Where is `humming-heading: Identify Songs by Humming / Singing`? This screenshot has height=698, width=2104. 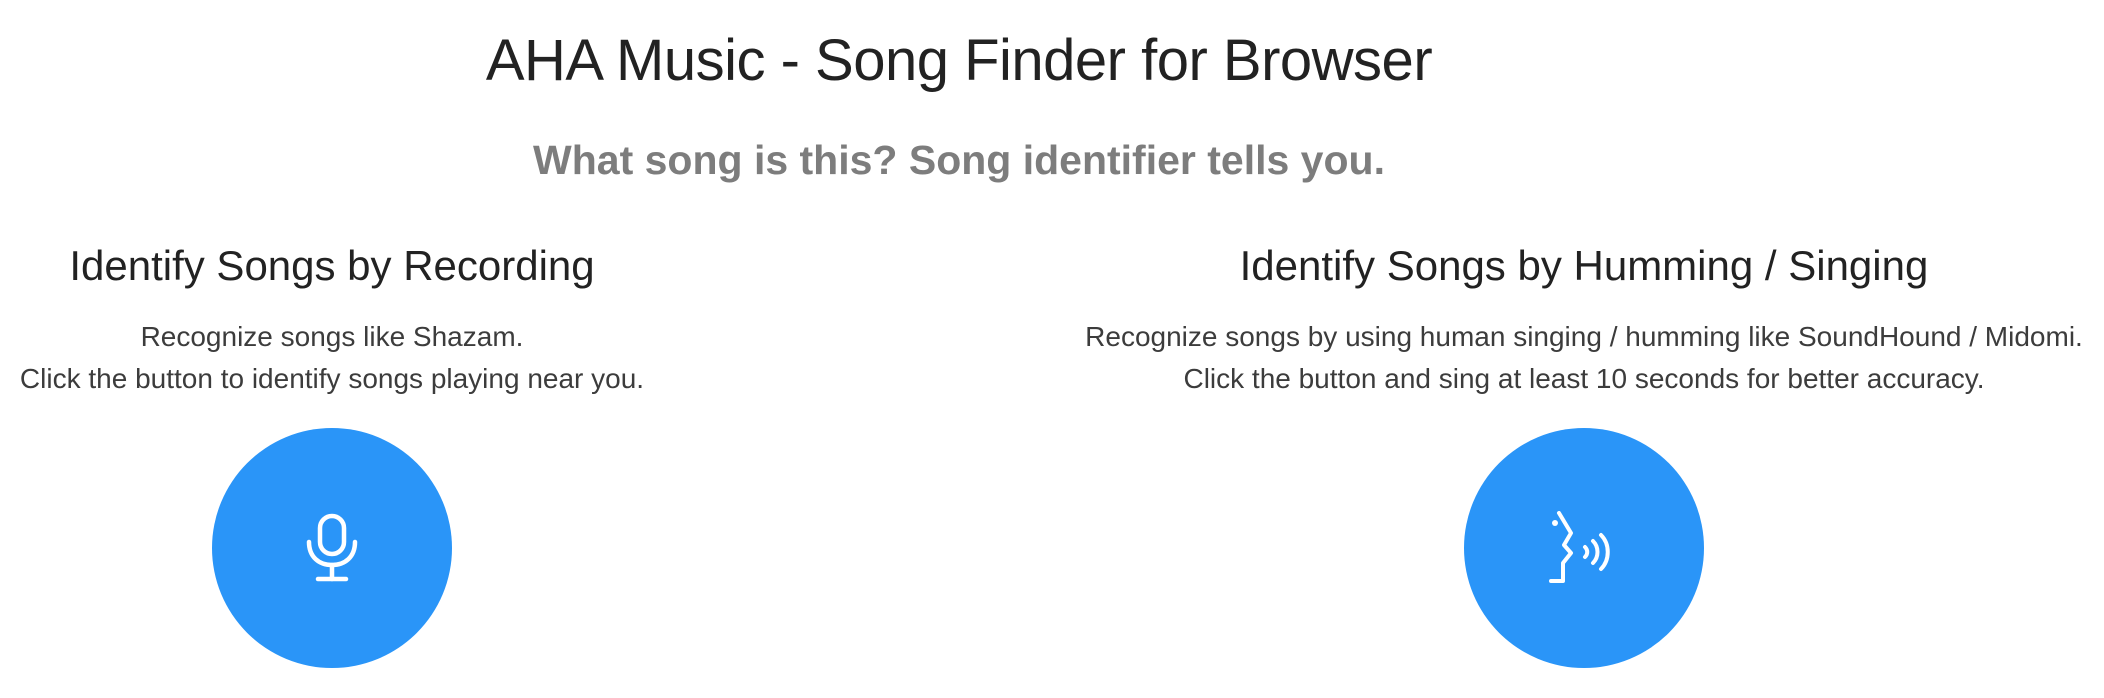 humming-heading: Identify Songs by Humming / Singing is located at coordinates (1584, 265).